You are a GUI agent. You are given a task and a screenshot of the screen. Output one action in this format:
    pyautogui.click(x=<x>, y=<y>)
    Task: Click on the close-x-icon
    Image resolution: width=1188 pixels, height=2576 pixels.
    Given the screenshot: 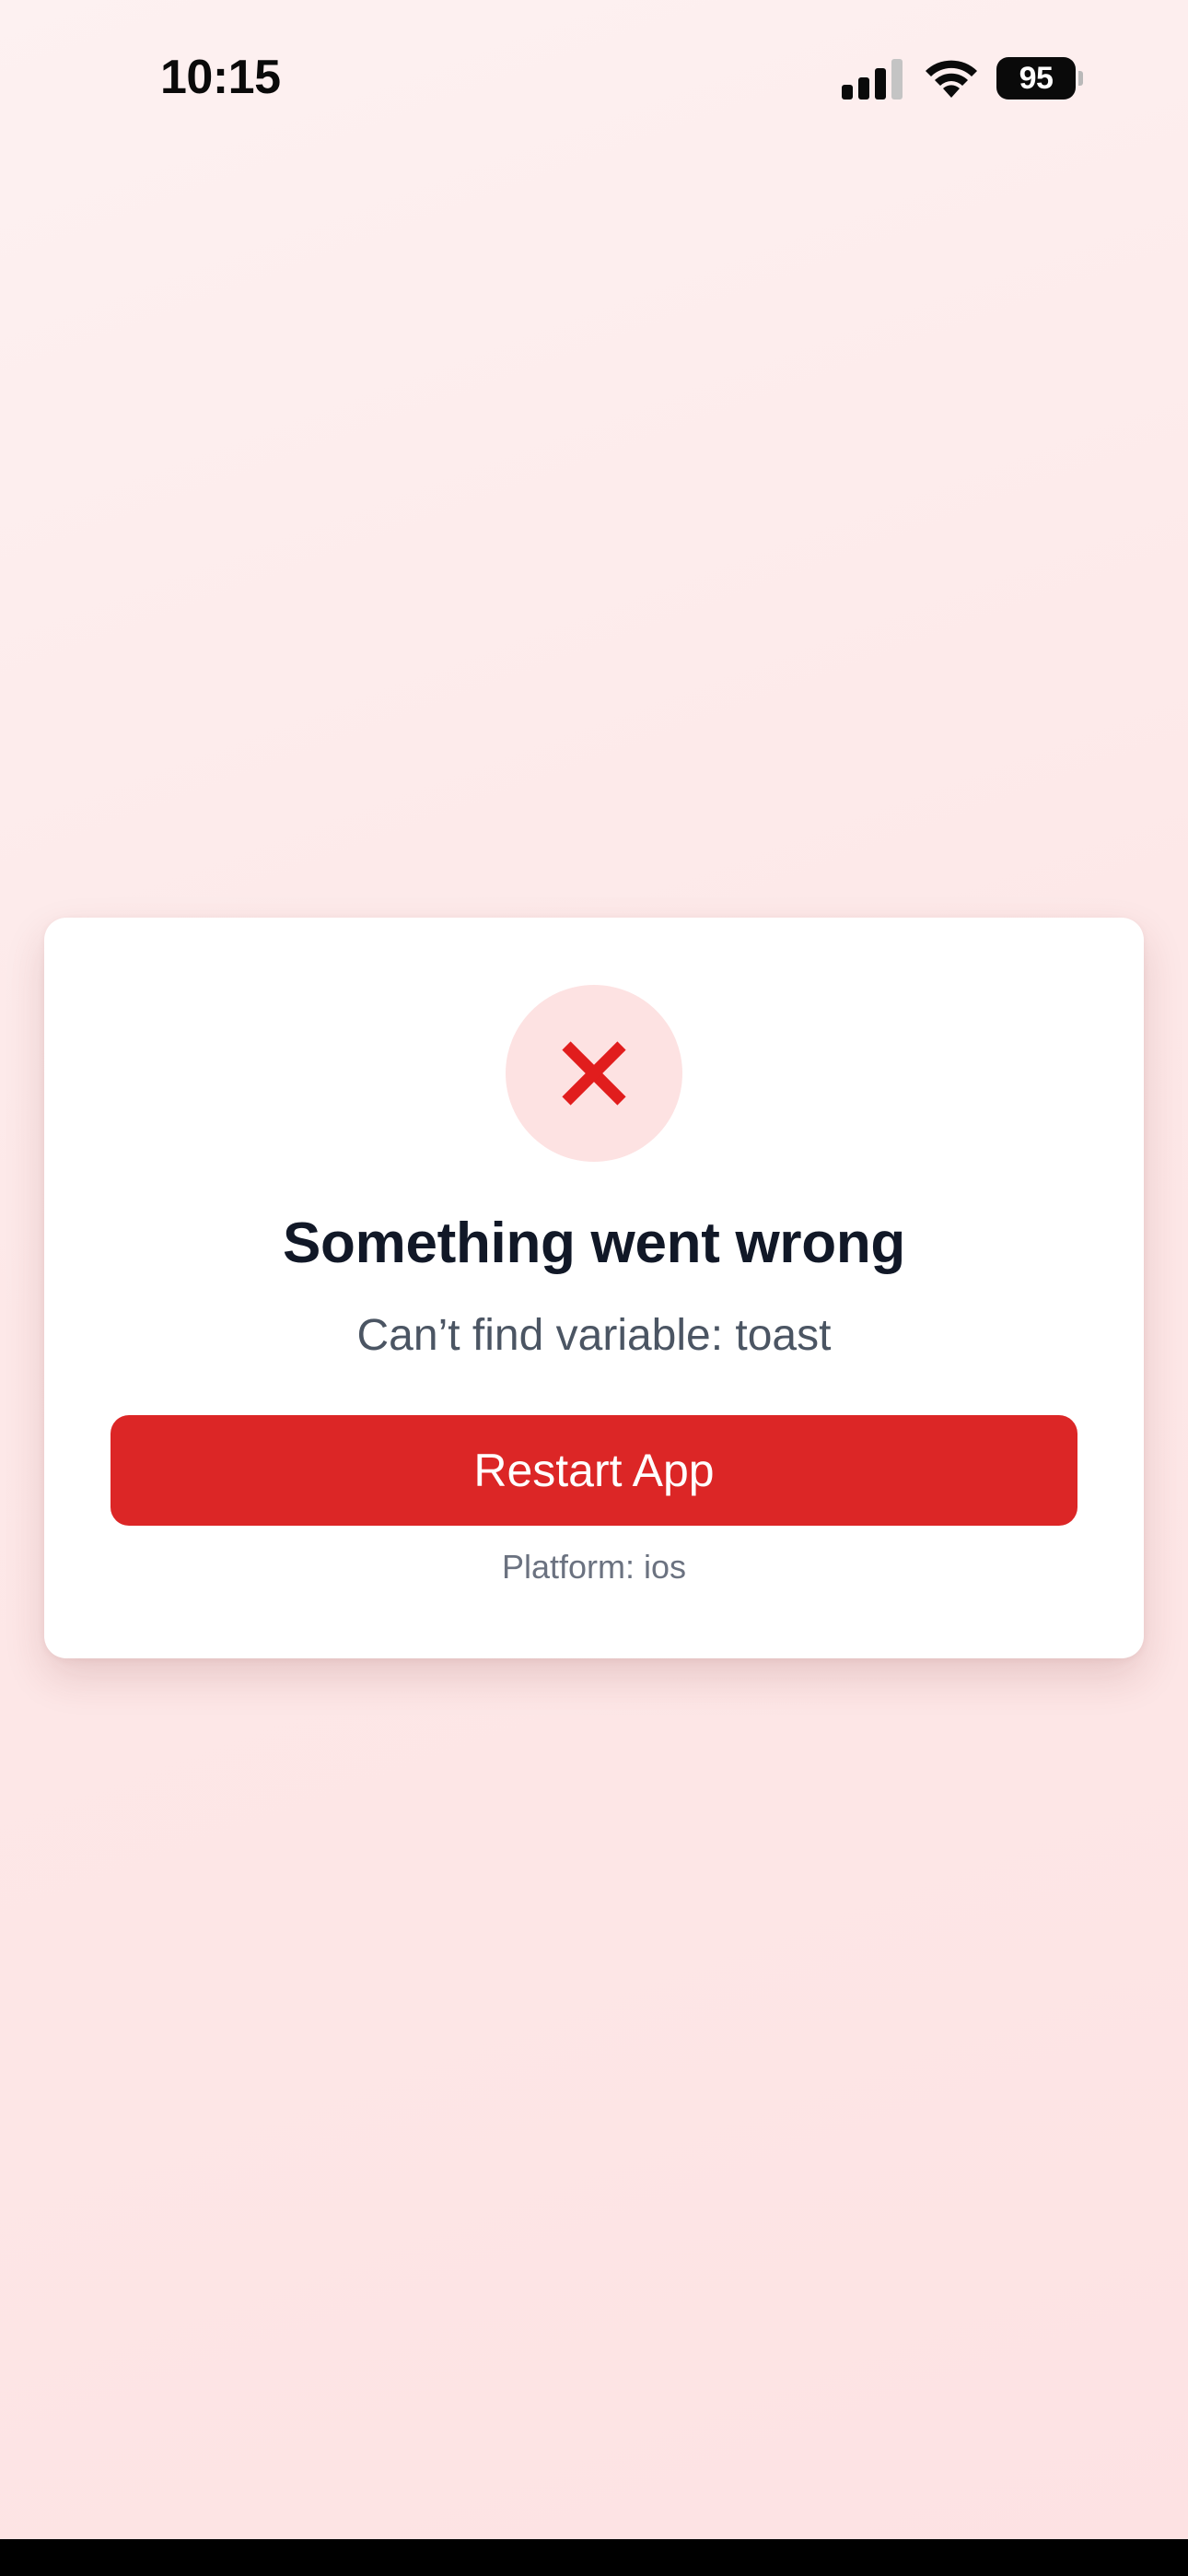 What is the action you would take?
    pyautogui.click(x=594, y=1073)
    